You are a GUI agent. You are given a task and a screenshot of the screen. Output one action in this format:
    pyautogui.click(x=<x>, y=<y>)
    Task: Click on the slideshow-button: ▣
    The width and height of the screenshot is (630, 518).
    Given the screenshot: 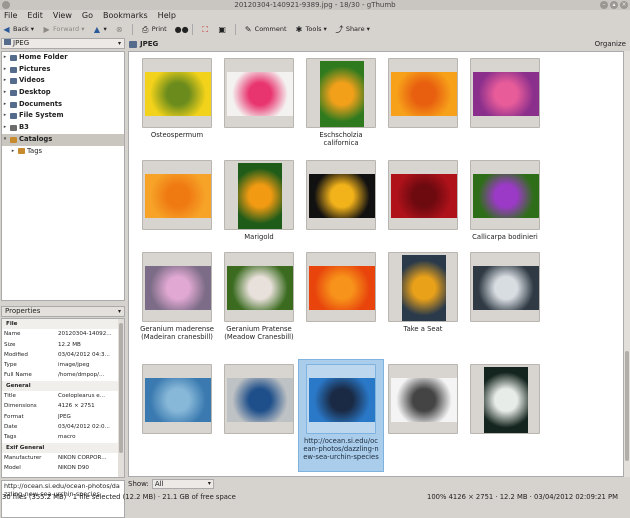 What is the action you would take?
    pyautogui.click(x=222, y=29)
    